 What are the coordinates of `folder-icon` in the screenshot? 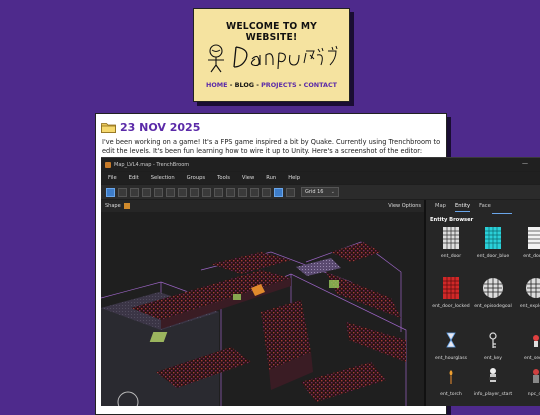 It's located at (108, 127).